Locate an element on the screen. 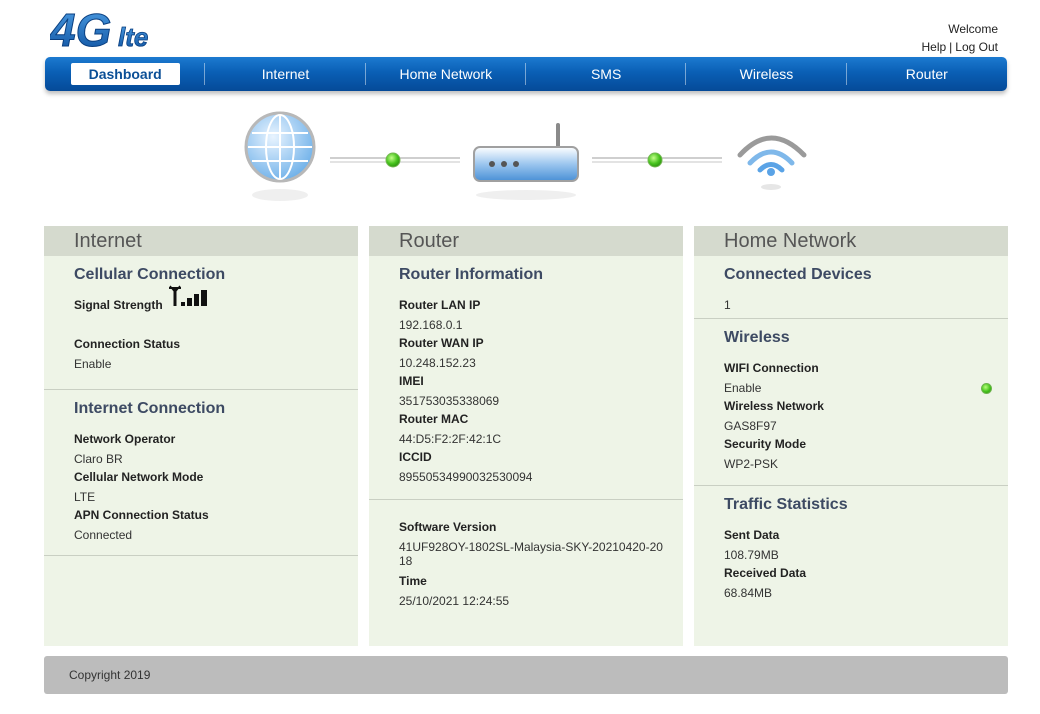 The width and height of the screenshot is (1040, 714). wifi-status-dot-icon is located at coordinates (986, 388).